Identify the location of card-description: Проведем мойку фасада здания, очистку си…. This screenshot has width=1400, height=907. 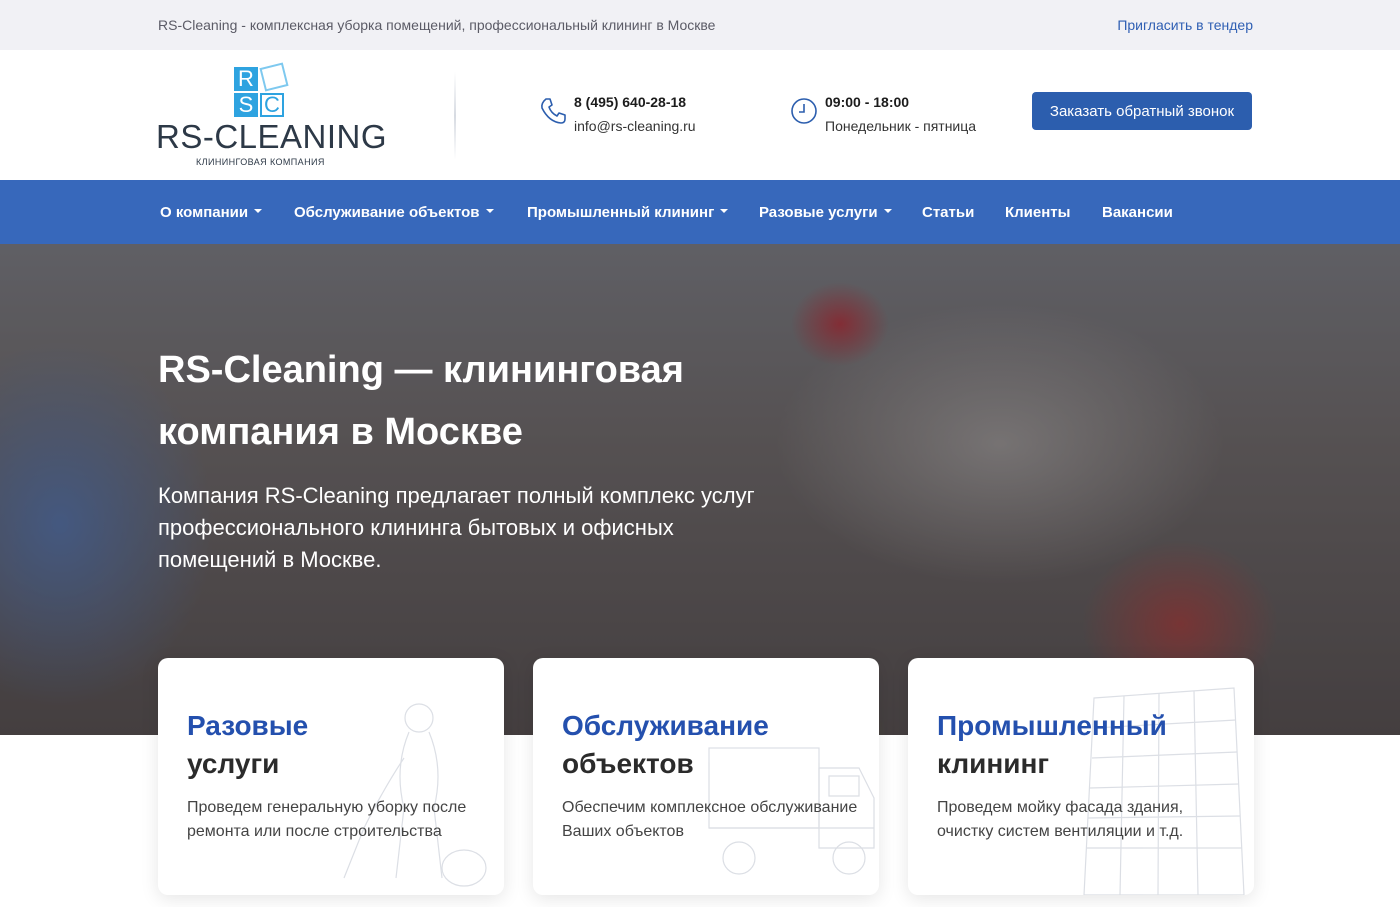
(1060, 819).